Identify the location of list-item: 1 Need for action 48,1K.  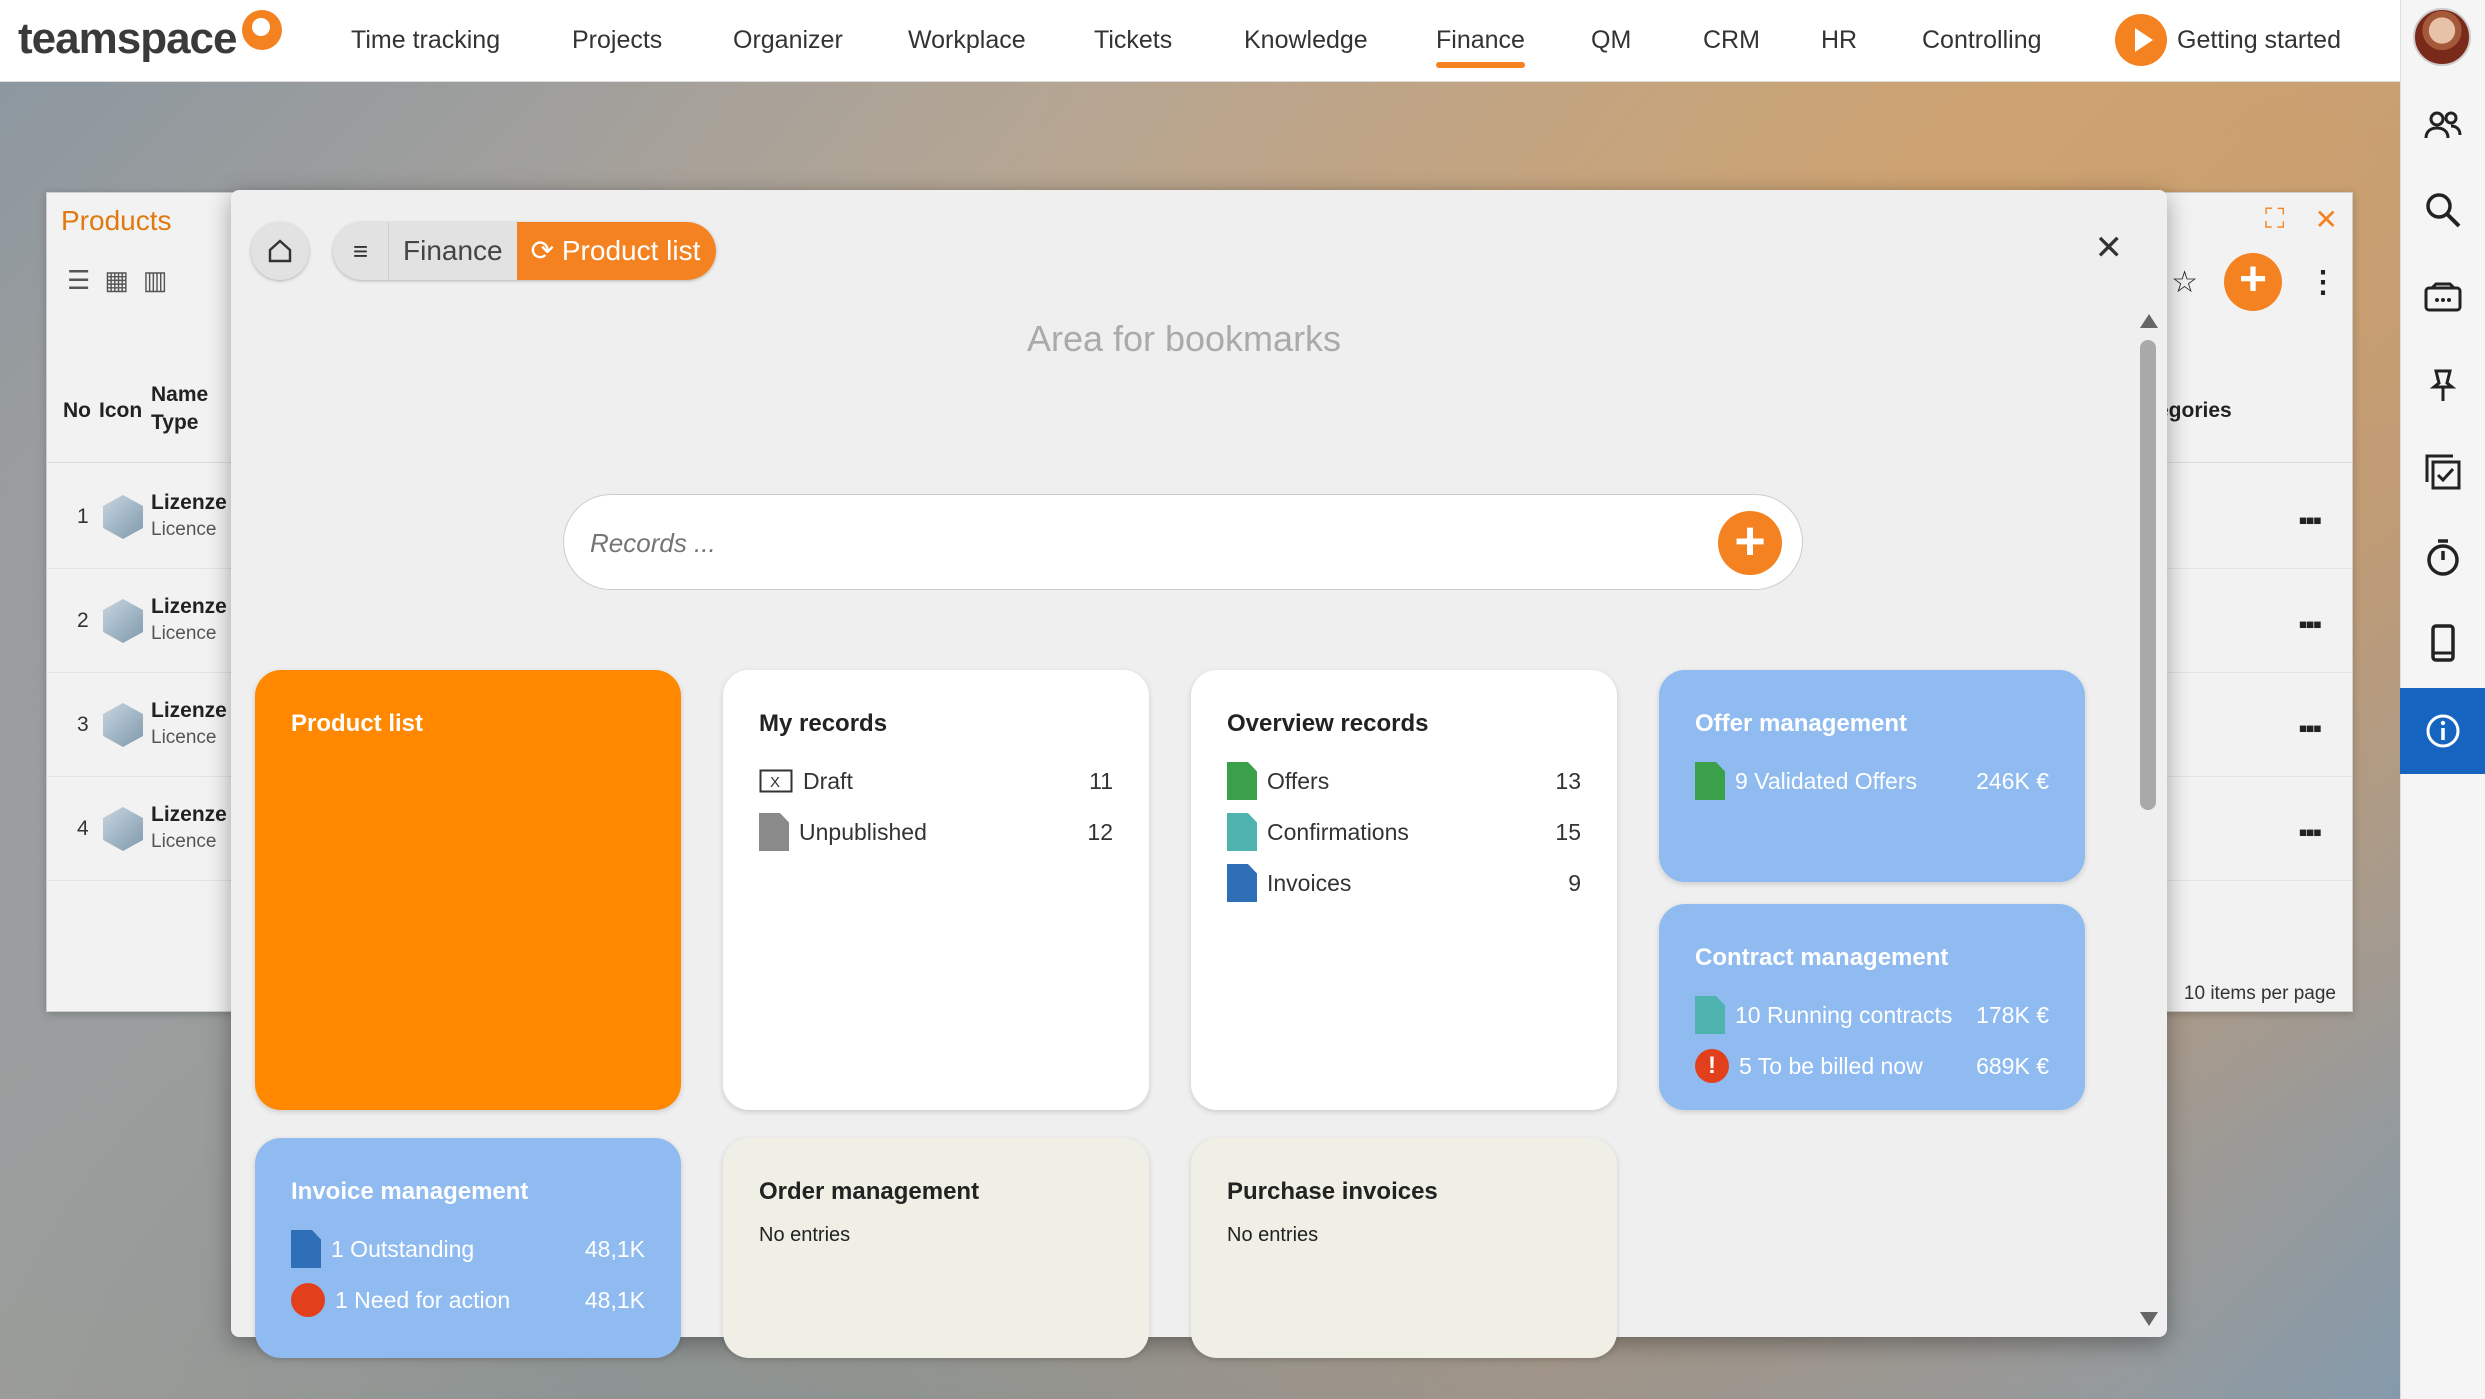
(468, 1300).